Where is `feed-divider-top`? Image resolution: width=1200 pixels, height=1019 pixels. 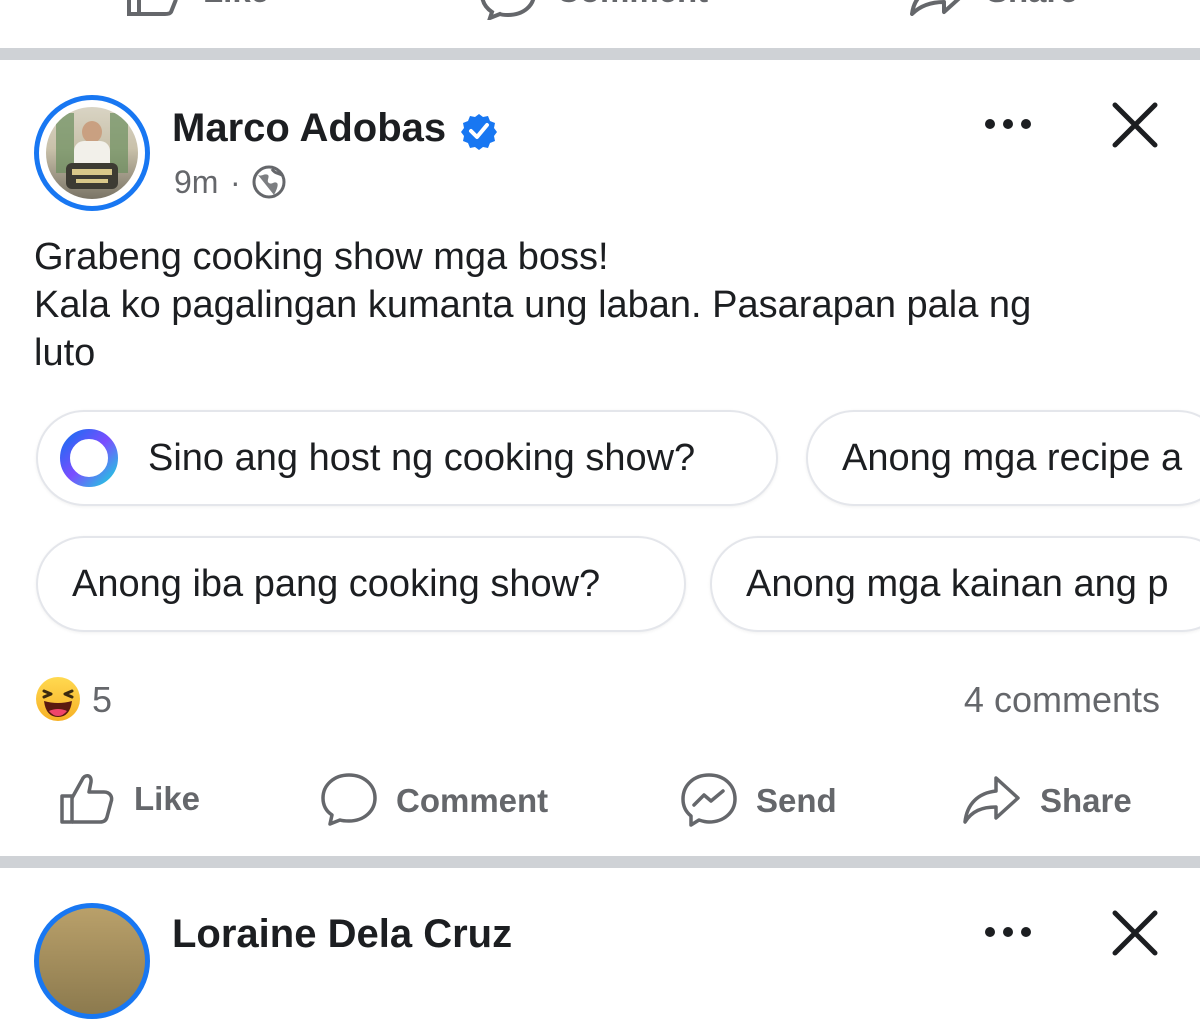
feed-divider-top is located at coordinates (600, 54).